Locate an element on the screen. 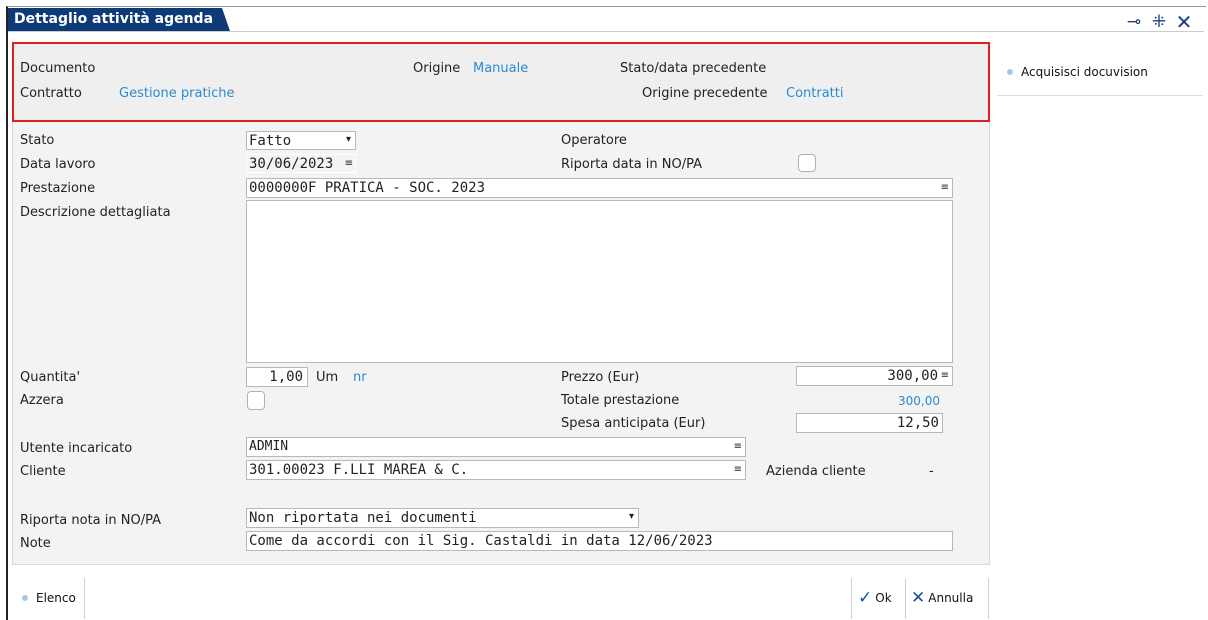  ok-button: ✓ Ok is located at coordinates (875, 598).